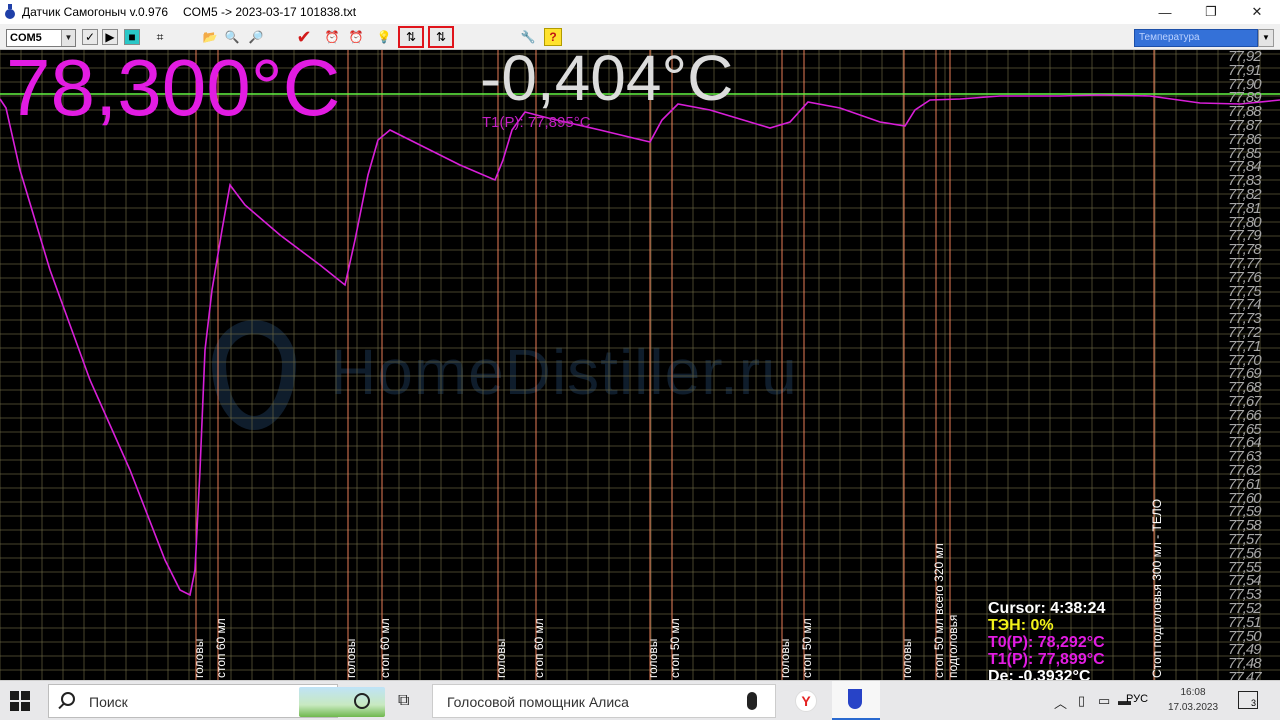  Describe the element at coordinates (939, 610) in the screenshot. I see `event-label: стоп 50 мл всего 320 мл` at that location.